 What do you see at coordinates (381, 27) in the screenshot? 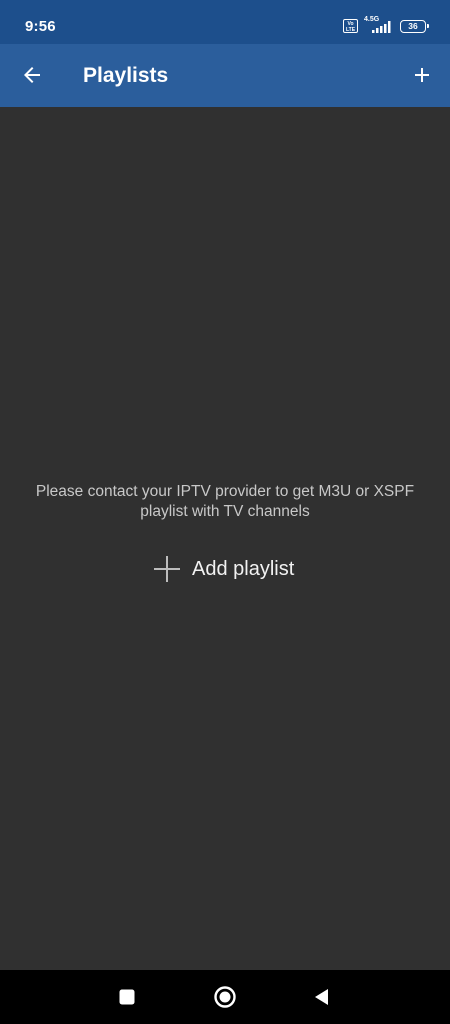
I see `signal-bars-icon` at bounding box center [381, 27].